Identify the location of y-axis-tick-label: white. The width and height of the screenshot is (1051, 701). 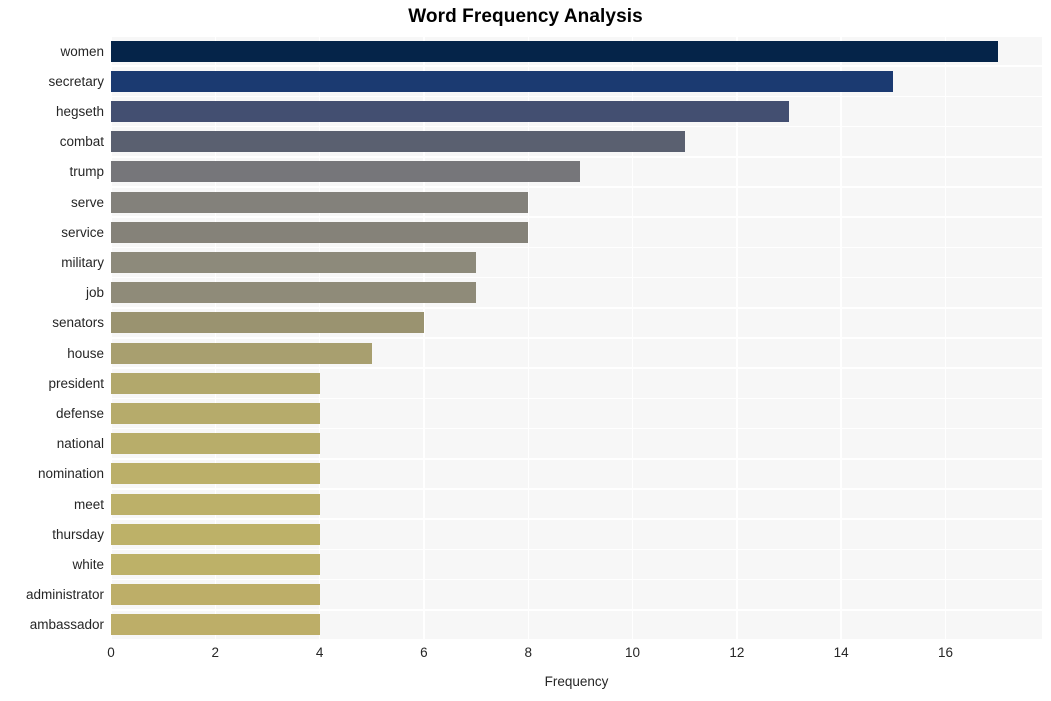
(88, 564).